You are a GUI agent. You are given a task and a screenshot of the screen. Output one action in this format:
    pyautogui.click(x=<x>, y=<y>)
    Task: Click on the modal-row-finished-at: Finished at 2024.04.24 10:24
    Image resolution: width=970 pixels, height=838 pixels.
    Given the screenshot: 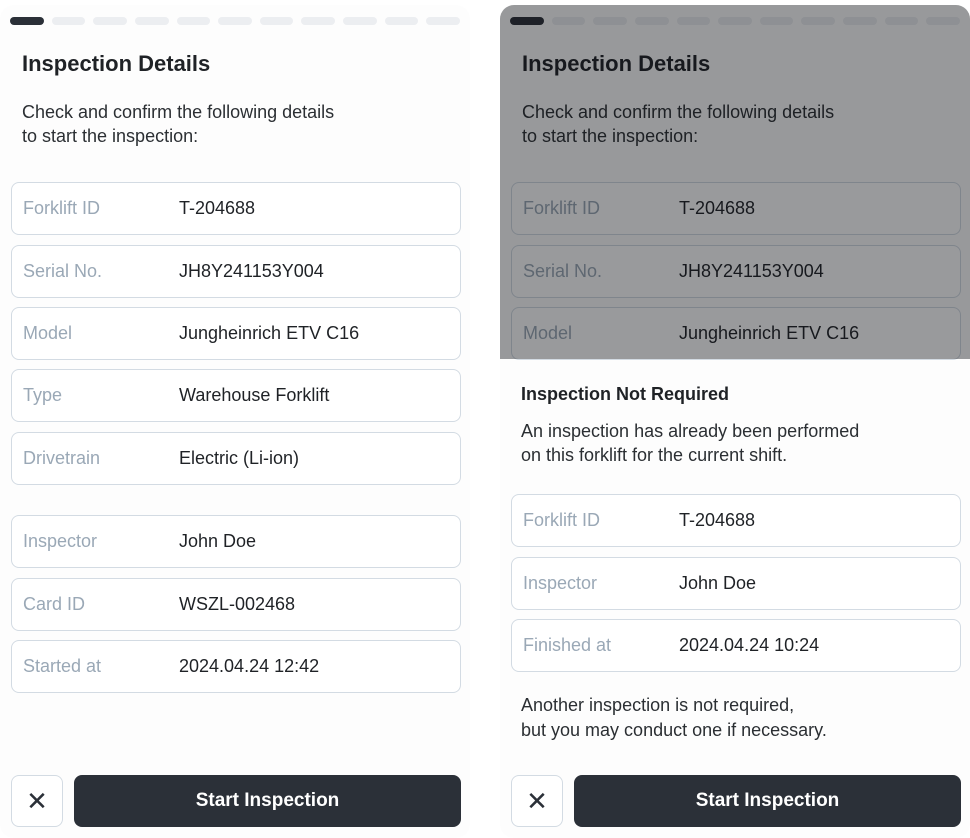 What is the action you would take?
    pyautogui.click(x=736, y=645)
    